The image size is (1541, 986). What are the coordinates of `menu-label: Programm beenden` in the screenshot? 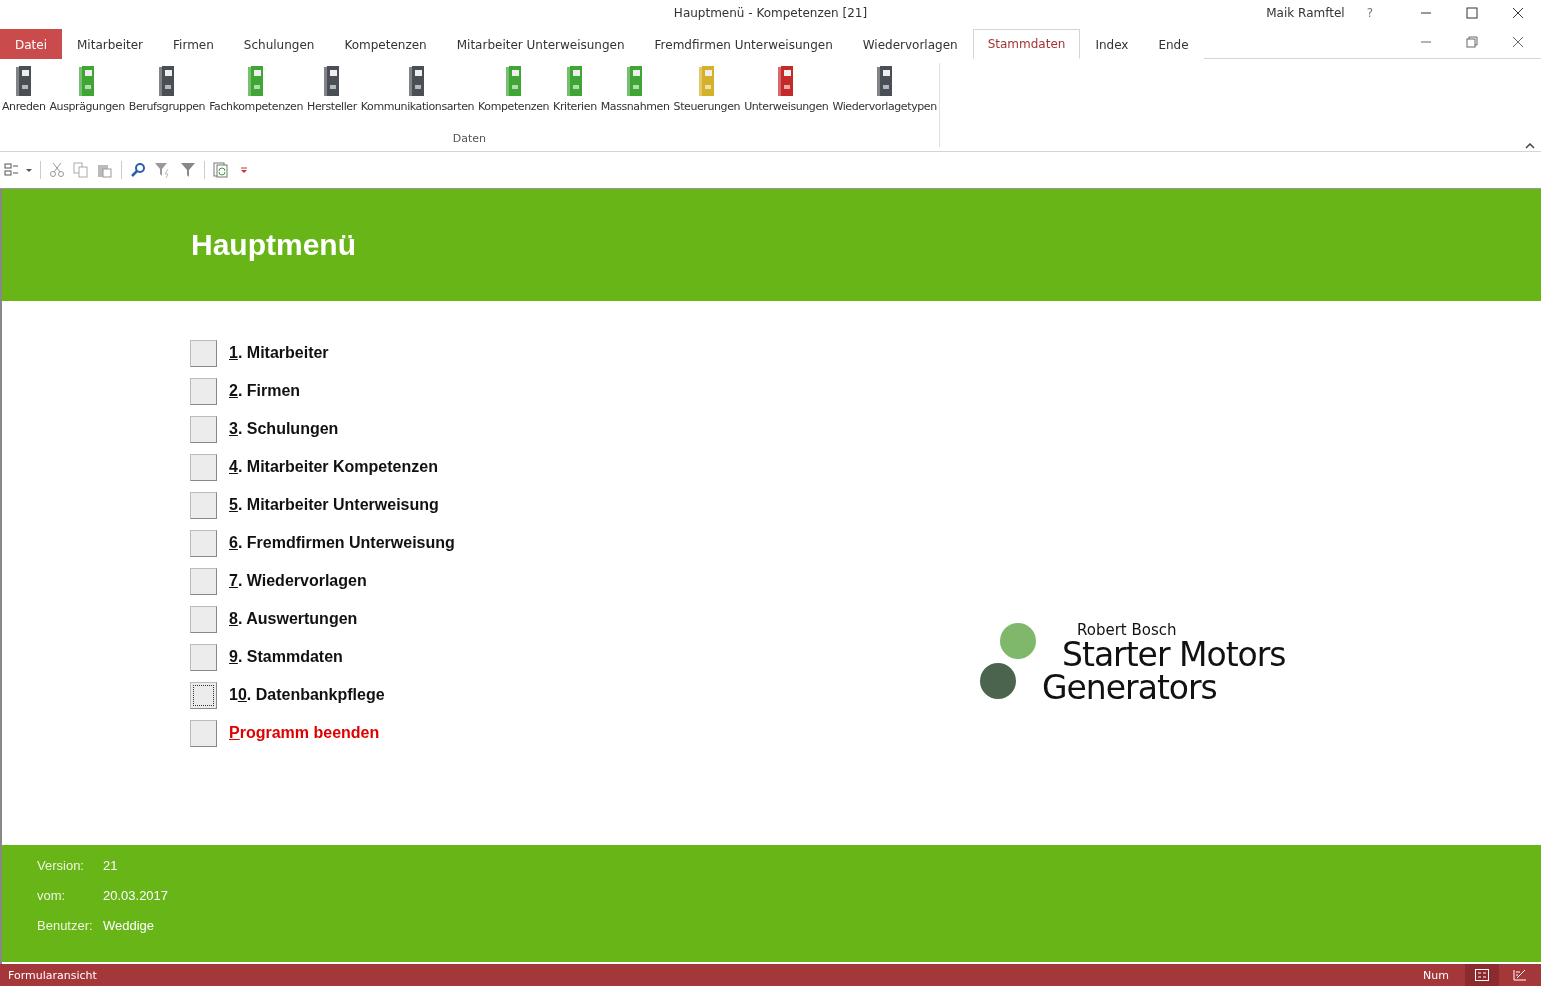 It's located at (304, 733).